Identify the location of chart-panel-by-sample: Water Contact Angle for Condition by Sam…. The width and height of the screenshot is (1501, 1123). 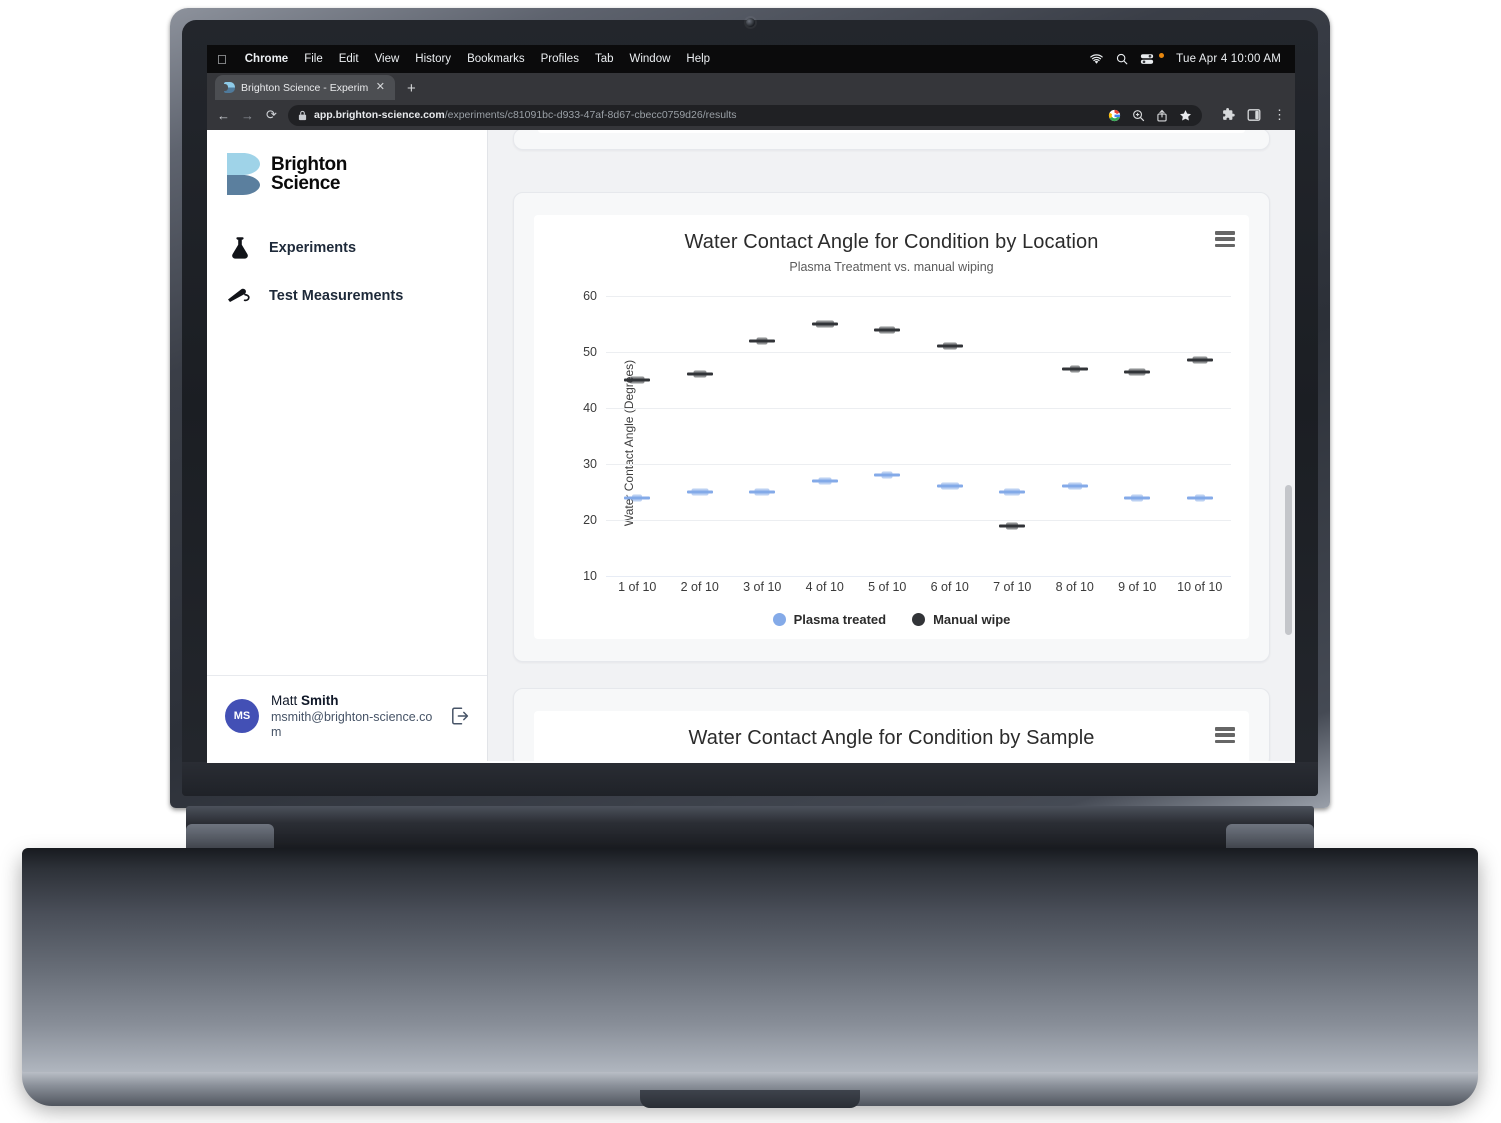
(891, 736).